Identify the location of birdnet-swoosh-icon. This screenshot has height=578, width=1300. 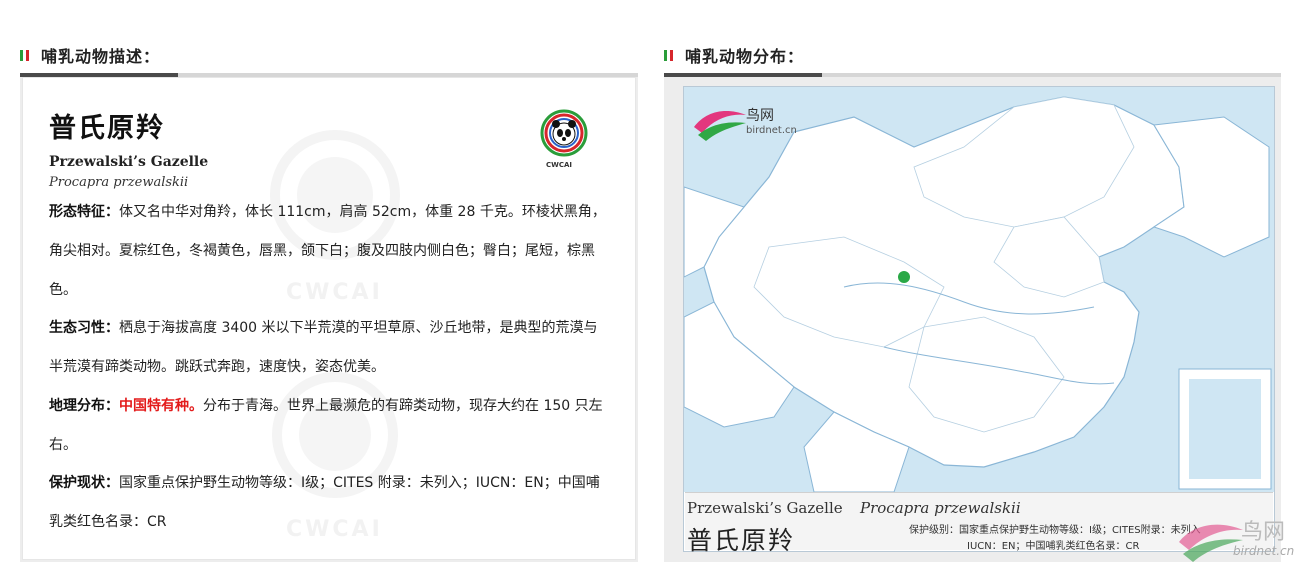
(720, 126).